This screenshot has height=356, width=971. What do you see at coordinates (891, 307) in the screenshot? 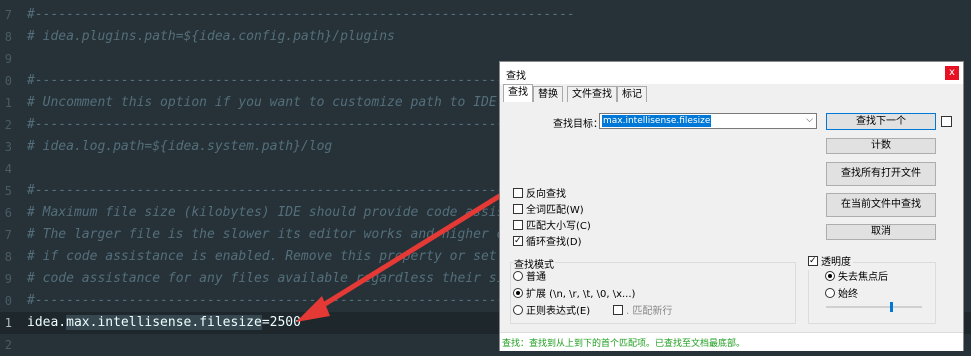
I see `transparency-slider-thumb` at bounding box center [891, 307].